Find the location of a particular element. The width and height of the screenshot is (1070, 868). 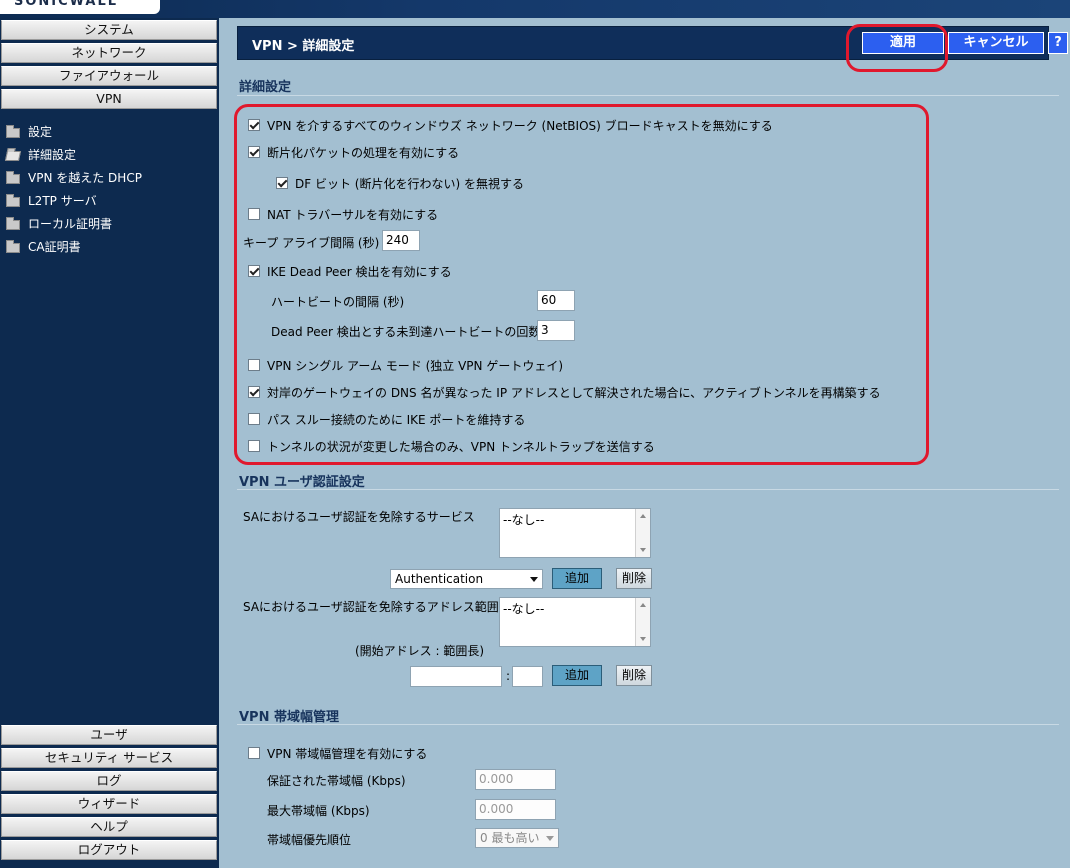

page-title: VPN > 詳細設定 is located at coordinates (303, 46).